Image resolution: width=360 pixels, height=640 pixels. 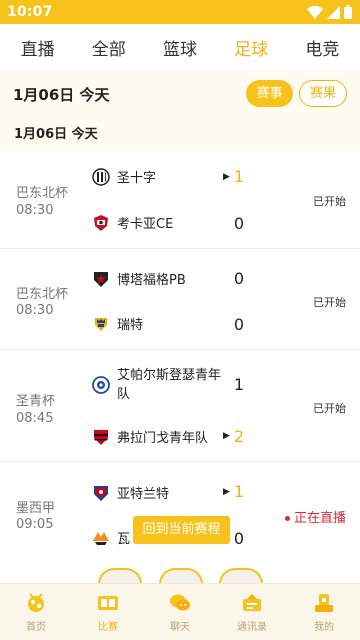 What do you see at coordinates (145, 224) in the screenshot?
I see `away-team-name: 考卡亚CE` at bounding box center [145, 224].